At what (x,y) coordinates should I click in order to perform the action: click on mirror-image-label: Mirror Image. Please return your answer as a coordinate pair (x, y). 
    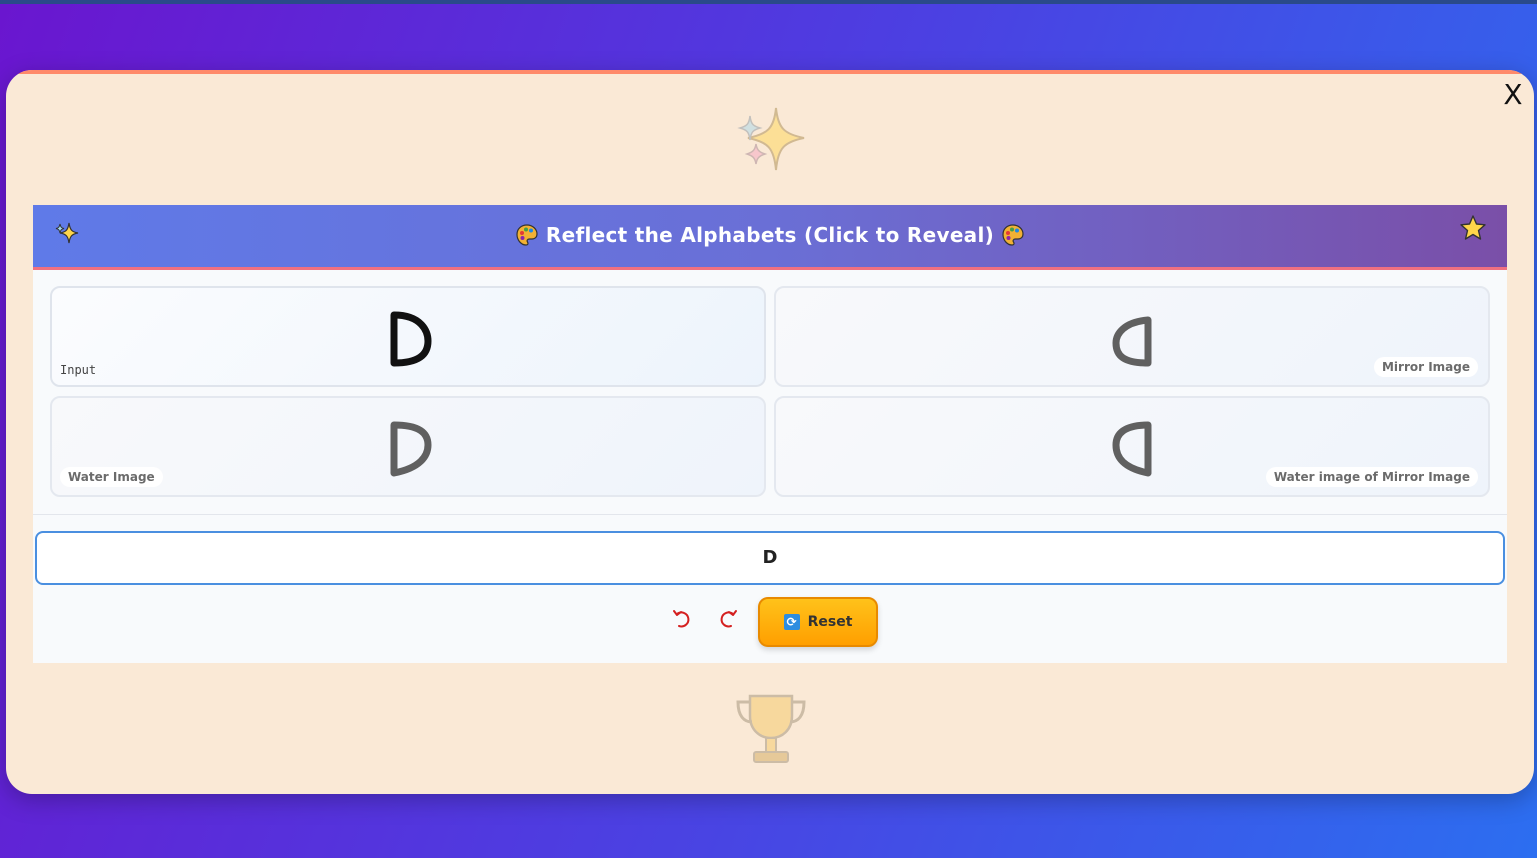
    Looking at the image, I should click on (1425, 367).